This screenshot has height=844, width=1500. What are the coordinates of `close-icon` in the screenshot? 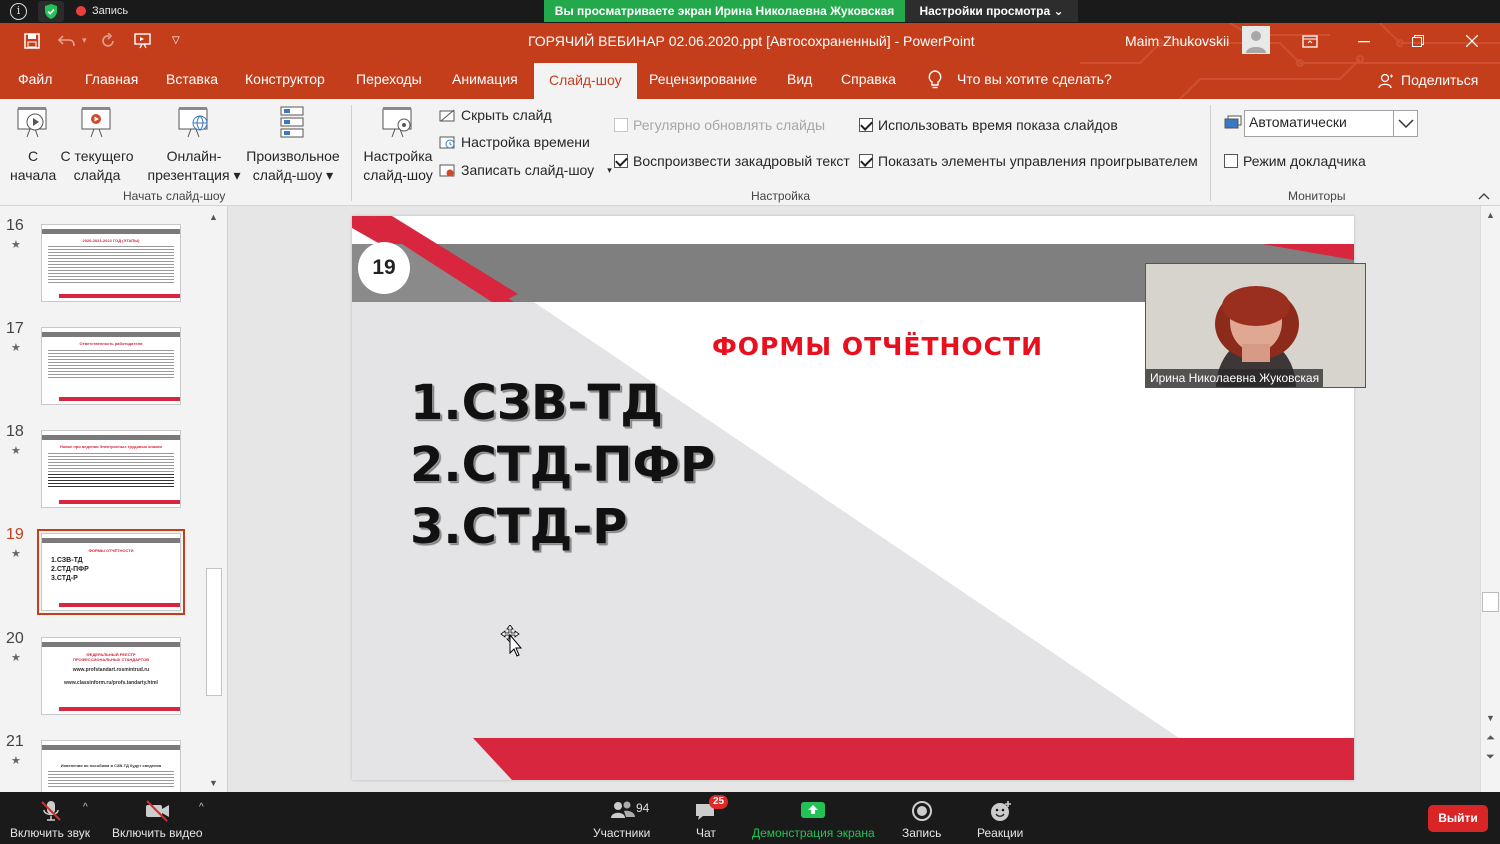 It's located at (1472, 41).